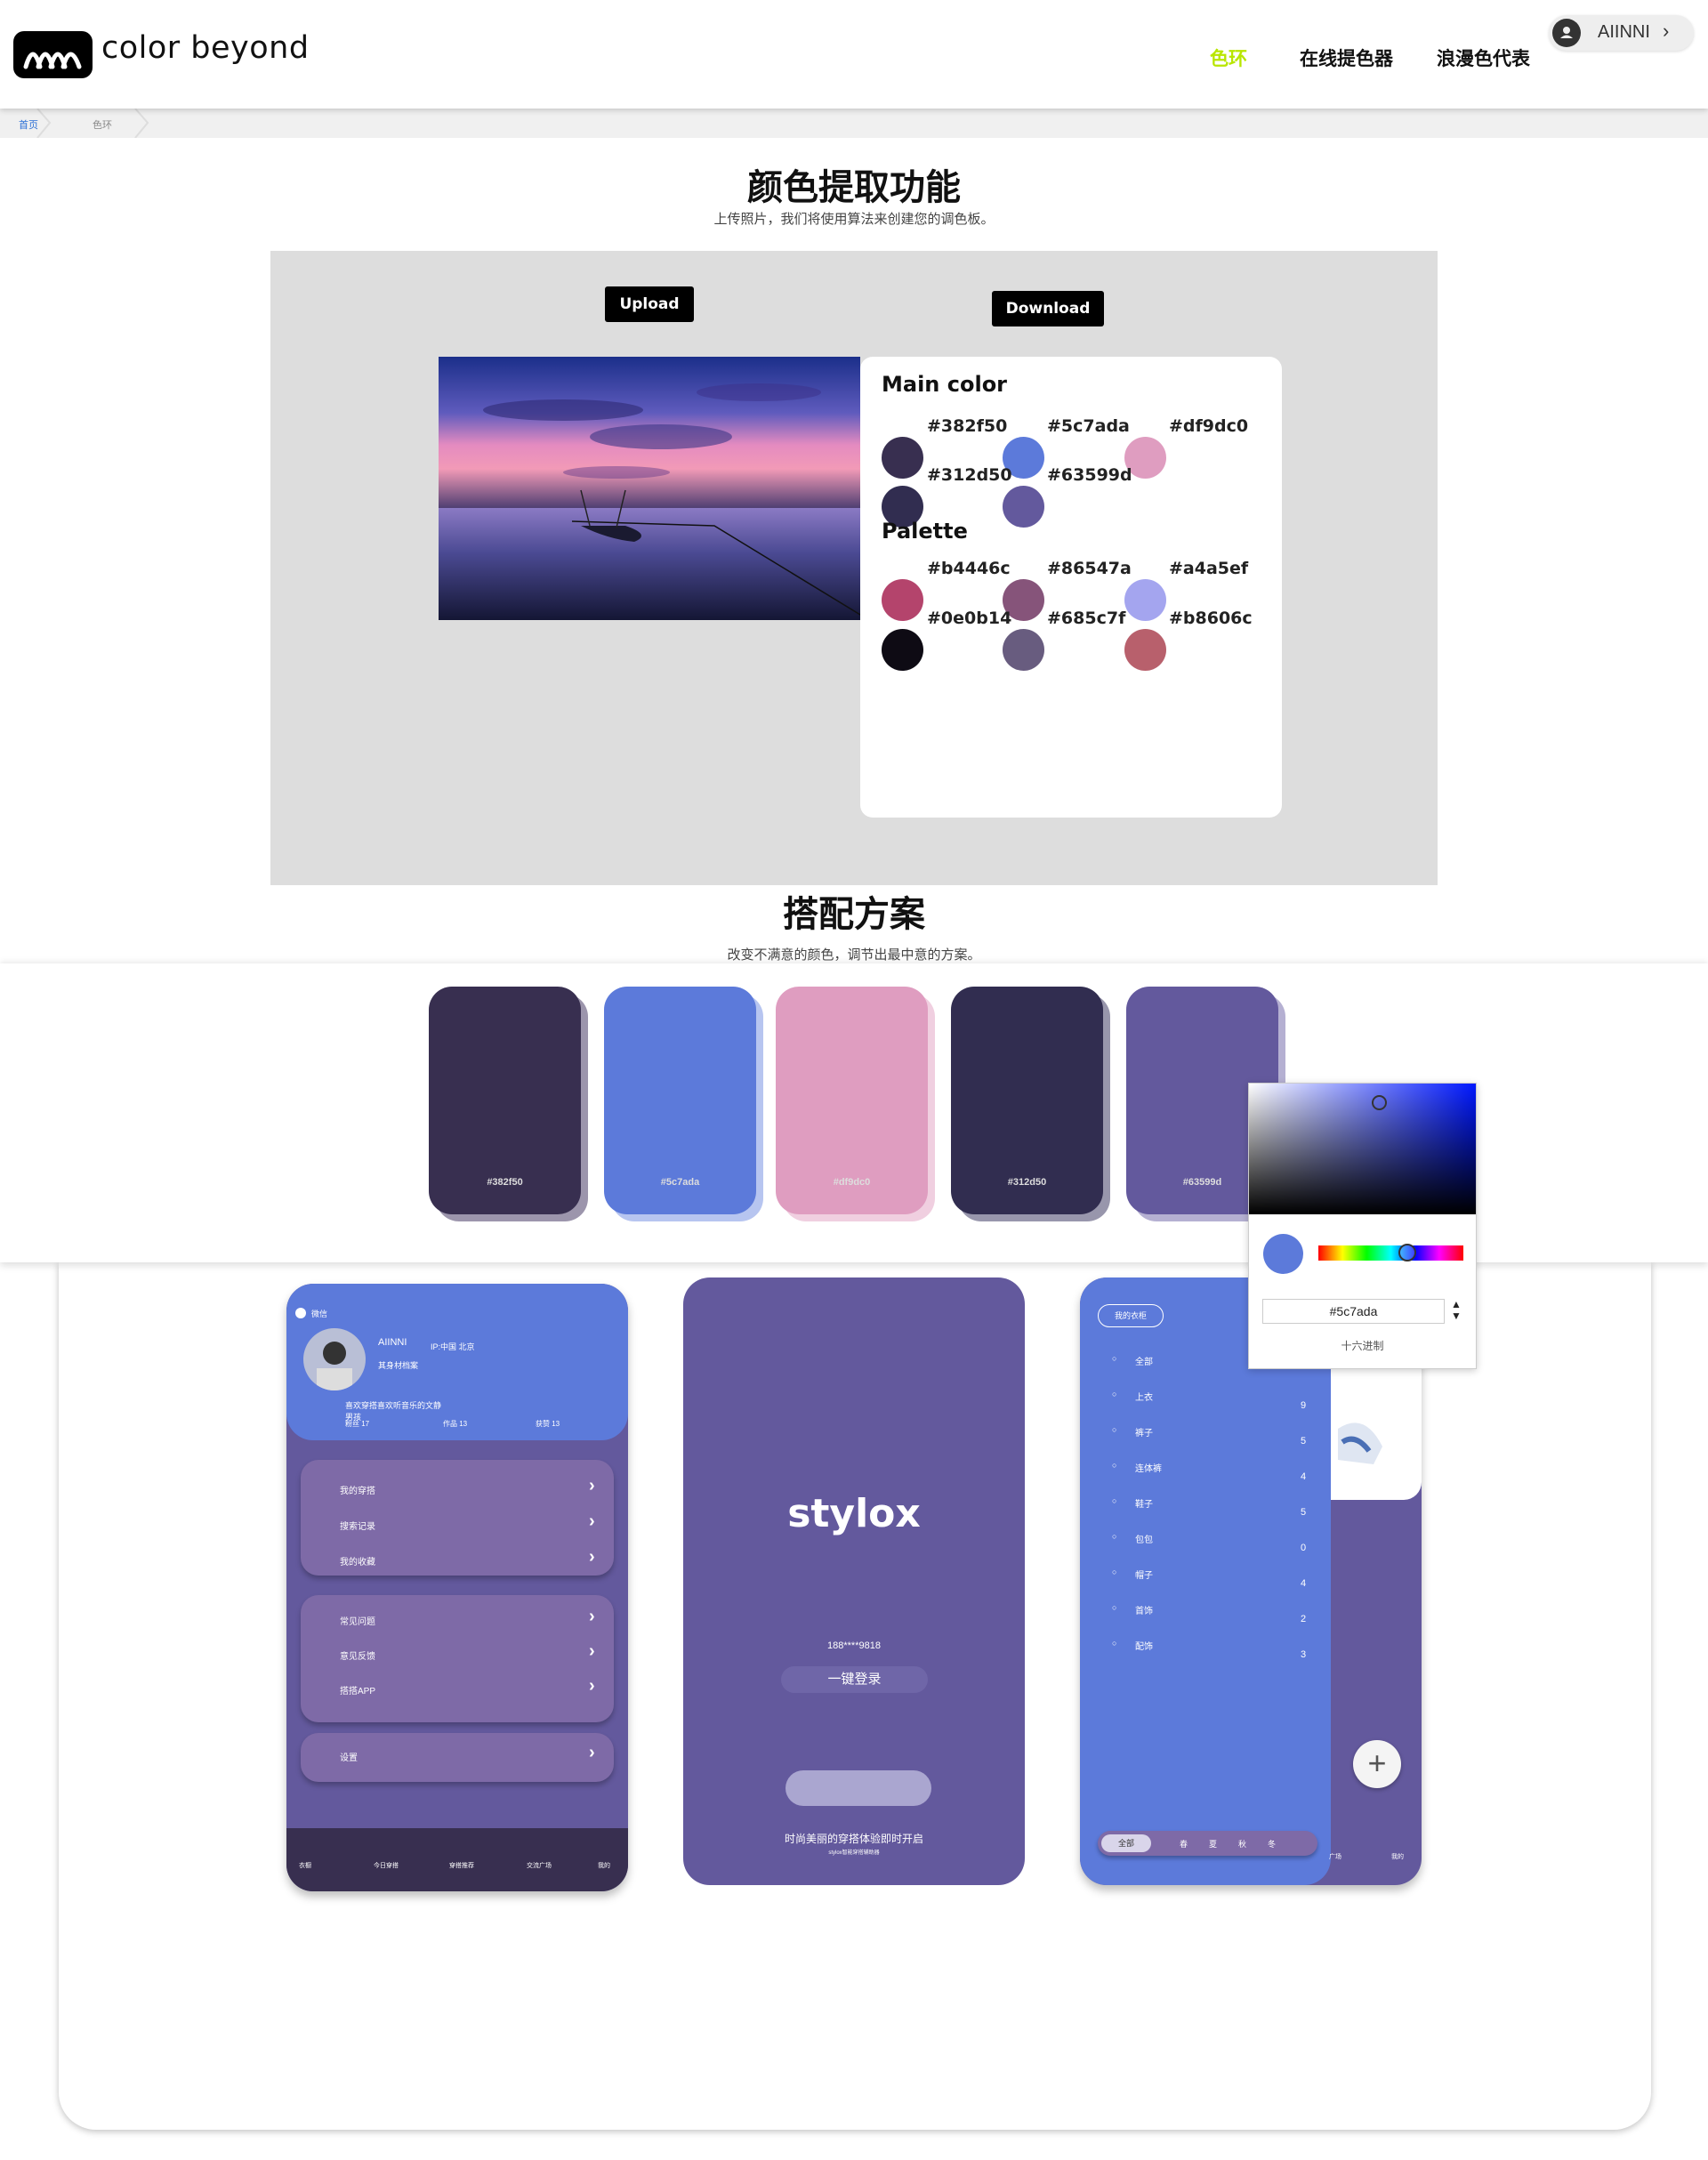 The image size is (1708, 2160). Describe the element at coordinates (854, 187) in the screenshot. I see `extract-title: 颜色提取功能` at that location.